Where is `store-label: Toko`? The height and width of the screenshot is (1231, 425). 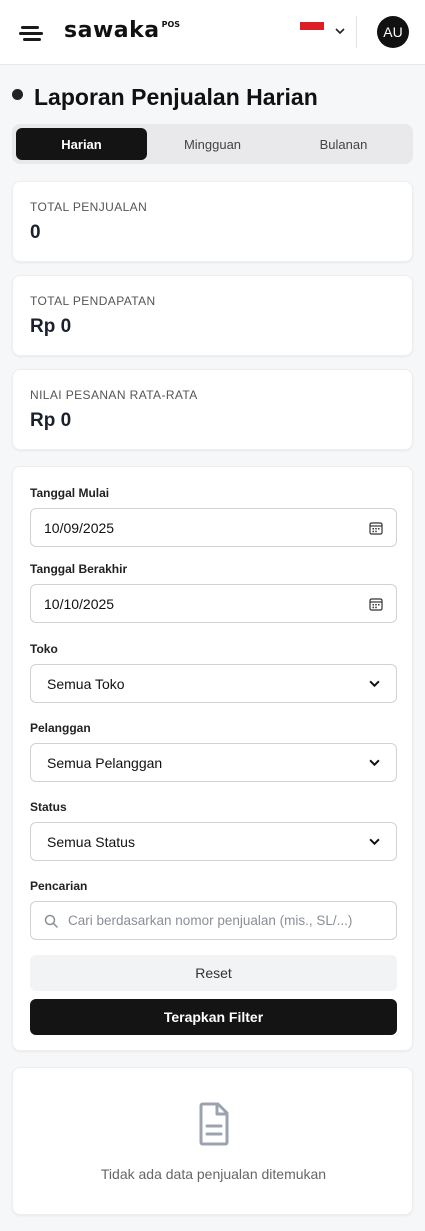 store-label: Toko is located at coordinates (44, 649).